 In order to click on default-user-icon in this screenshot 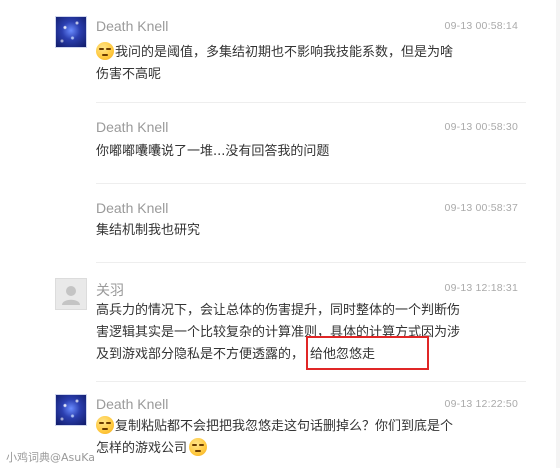, I will do `click(71, 295)`.